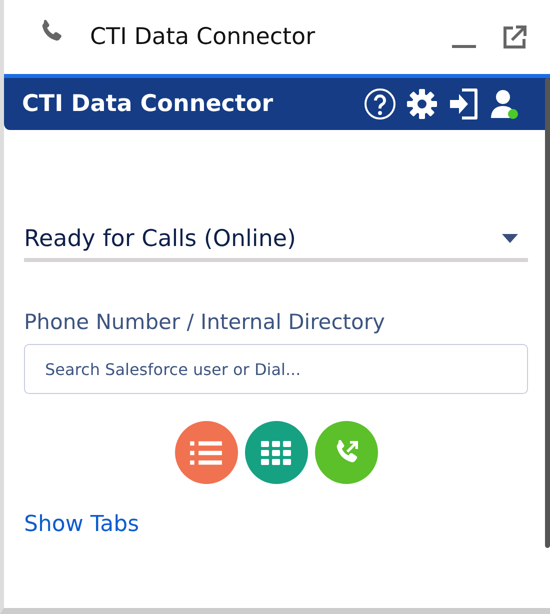 This screenshot has height=614, width=550. I want to click on user-icon, so click(505, 104).